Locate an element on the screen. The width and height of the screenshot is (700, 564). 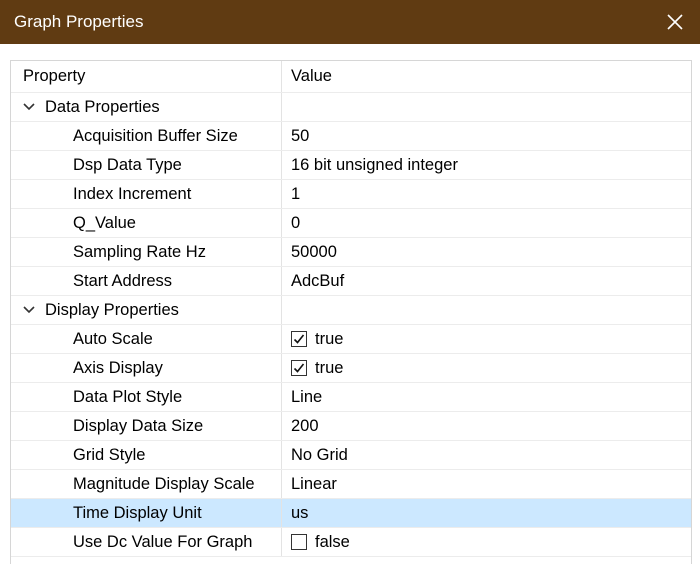
property-value-text: No Grid is located at coordinates (319, 454).